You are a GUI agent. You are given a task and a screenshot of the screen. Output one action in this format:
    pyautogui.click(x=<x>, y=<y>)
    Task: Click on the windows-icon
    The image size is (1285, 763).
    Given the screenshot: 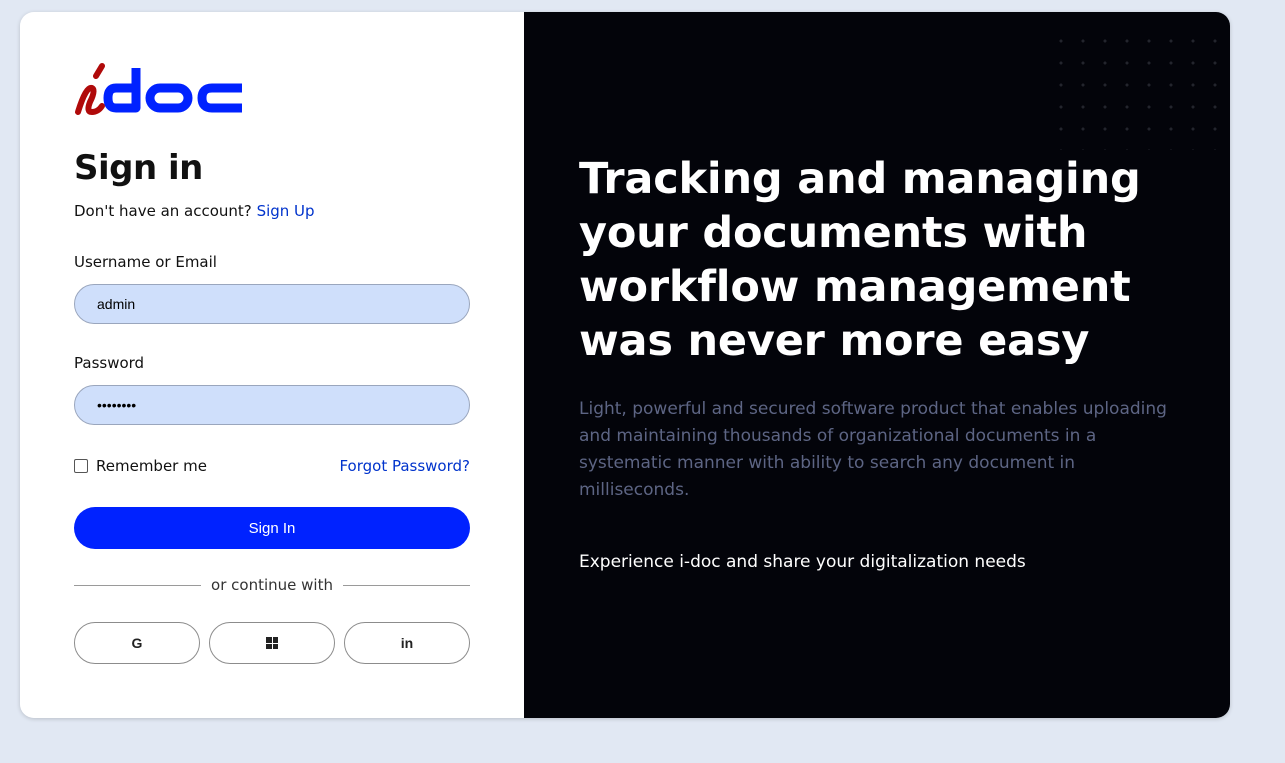 What is the action you would take?
    pyautogui.click(x=272, y=643)
    